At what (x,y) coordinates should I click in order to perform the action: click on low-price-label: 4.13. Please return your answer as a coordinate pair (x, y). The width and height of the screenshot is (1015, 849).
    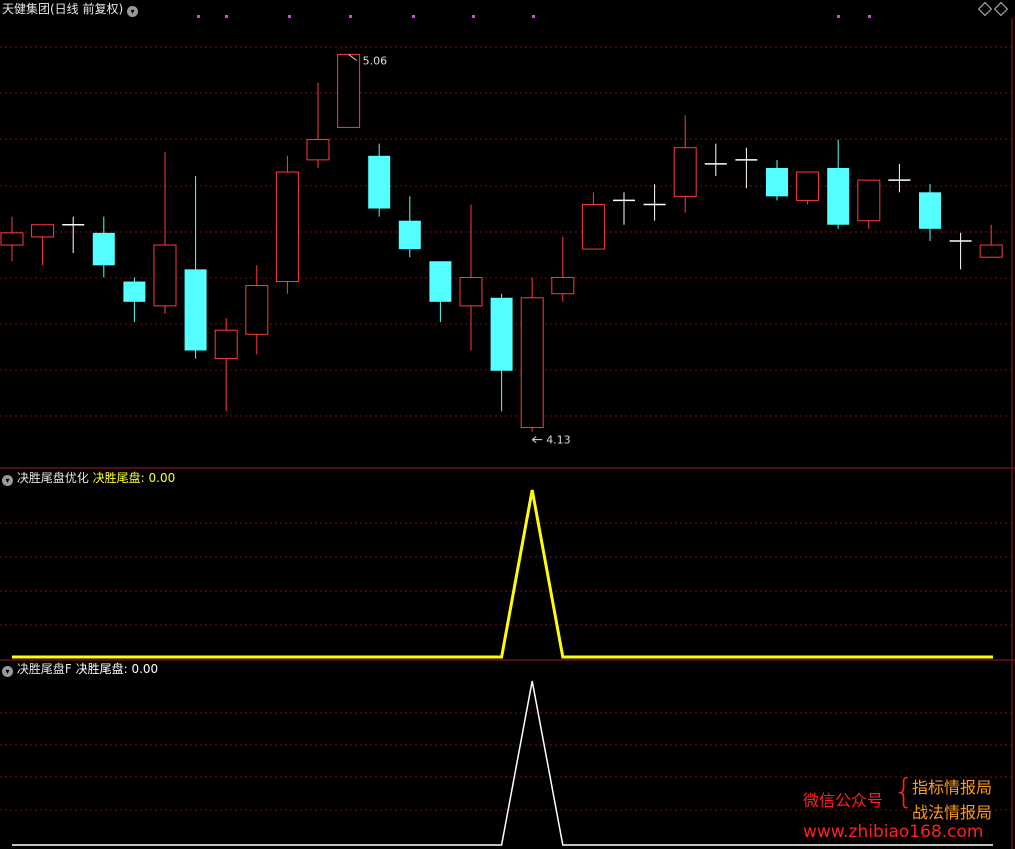
    Looking at the image, I should click on (558, 440).